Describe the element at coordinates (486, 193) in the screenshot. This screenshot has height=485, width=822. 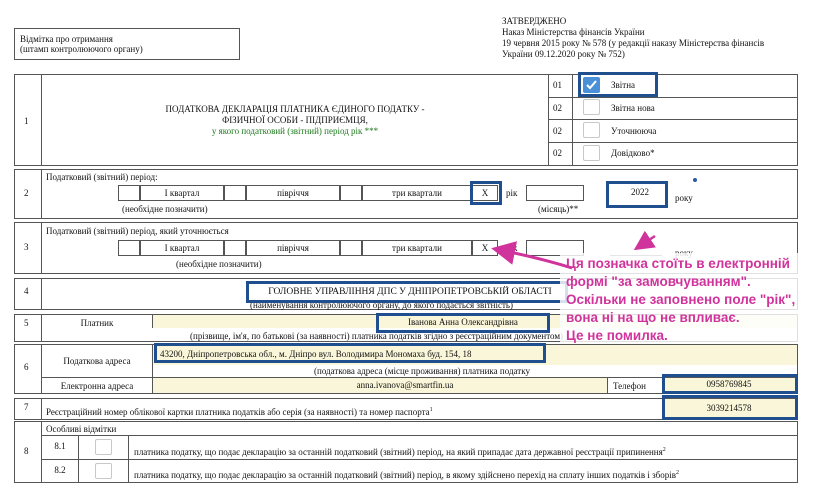
I see `highlight-year-mark` at that location.